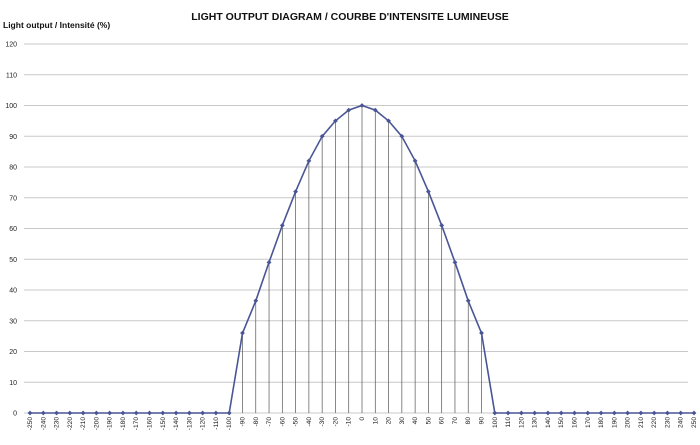  I want to click on x-tick-label: -170, so click(136, 424).